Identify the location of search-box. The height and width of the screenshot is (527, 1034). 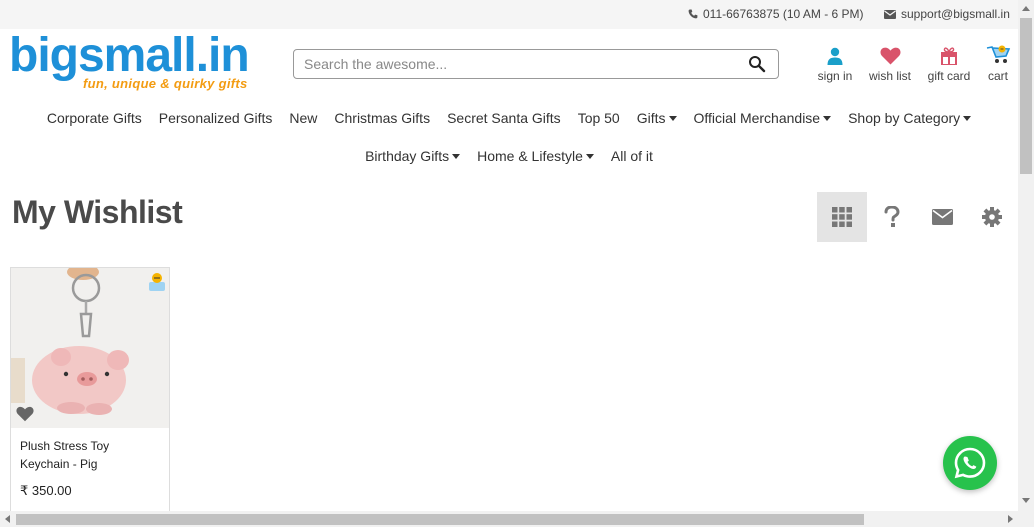
(536, 64).